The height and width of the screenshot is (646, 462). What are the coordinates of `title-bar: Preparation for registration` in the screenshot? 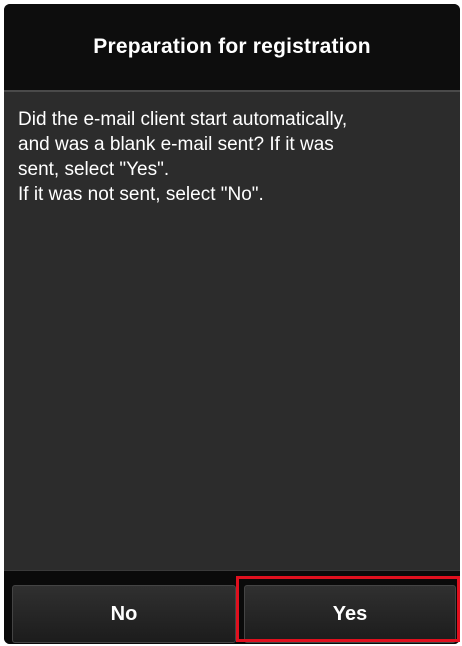 It's located at (232, 47).